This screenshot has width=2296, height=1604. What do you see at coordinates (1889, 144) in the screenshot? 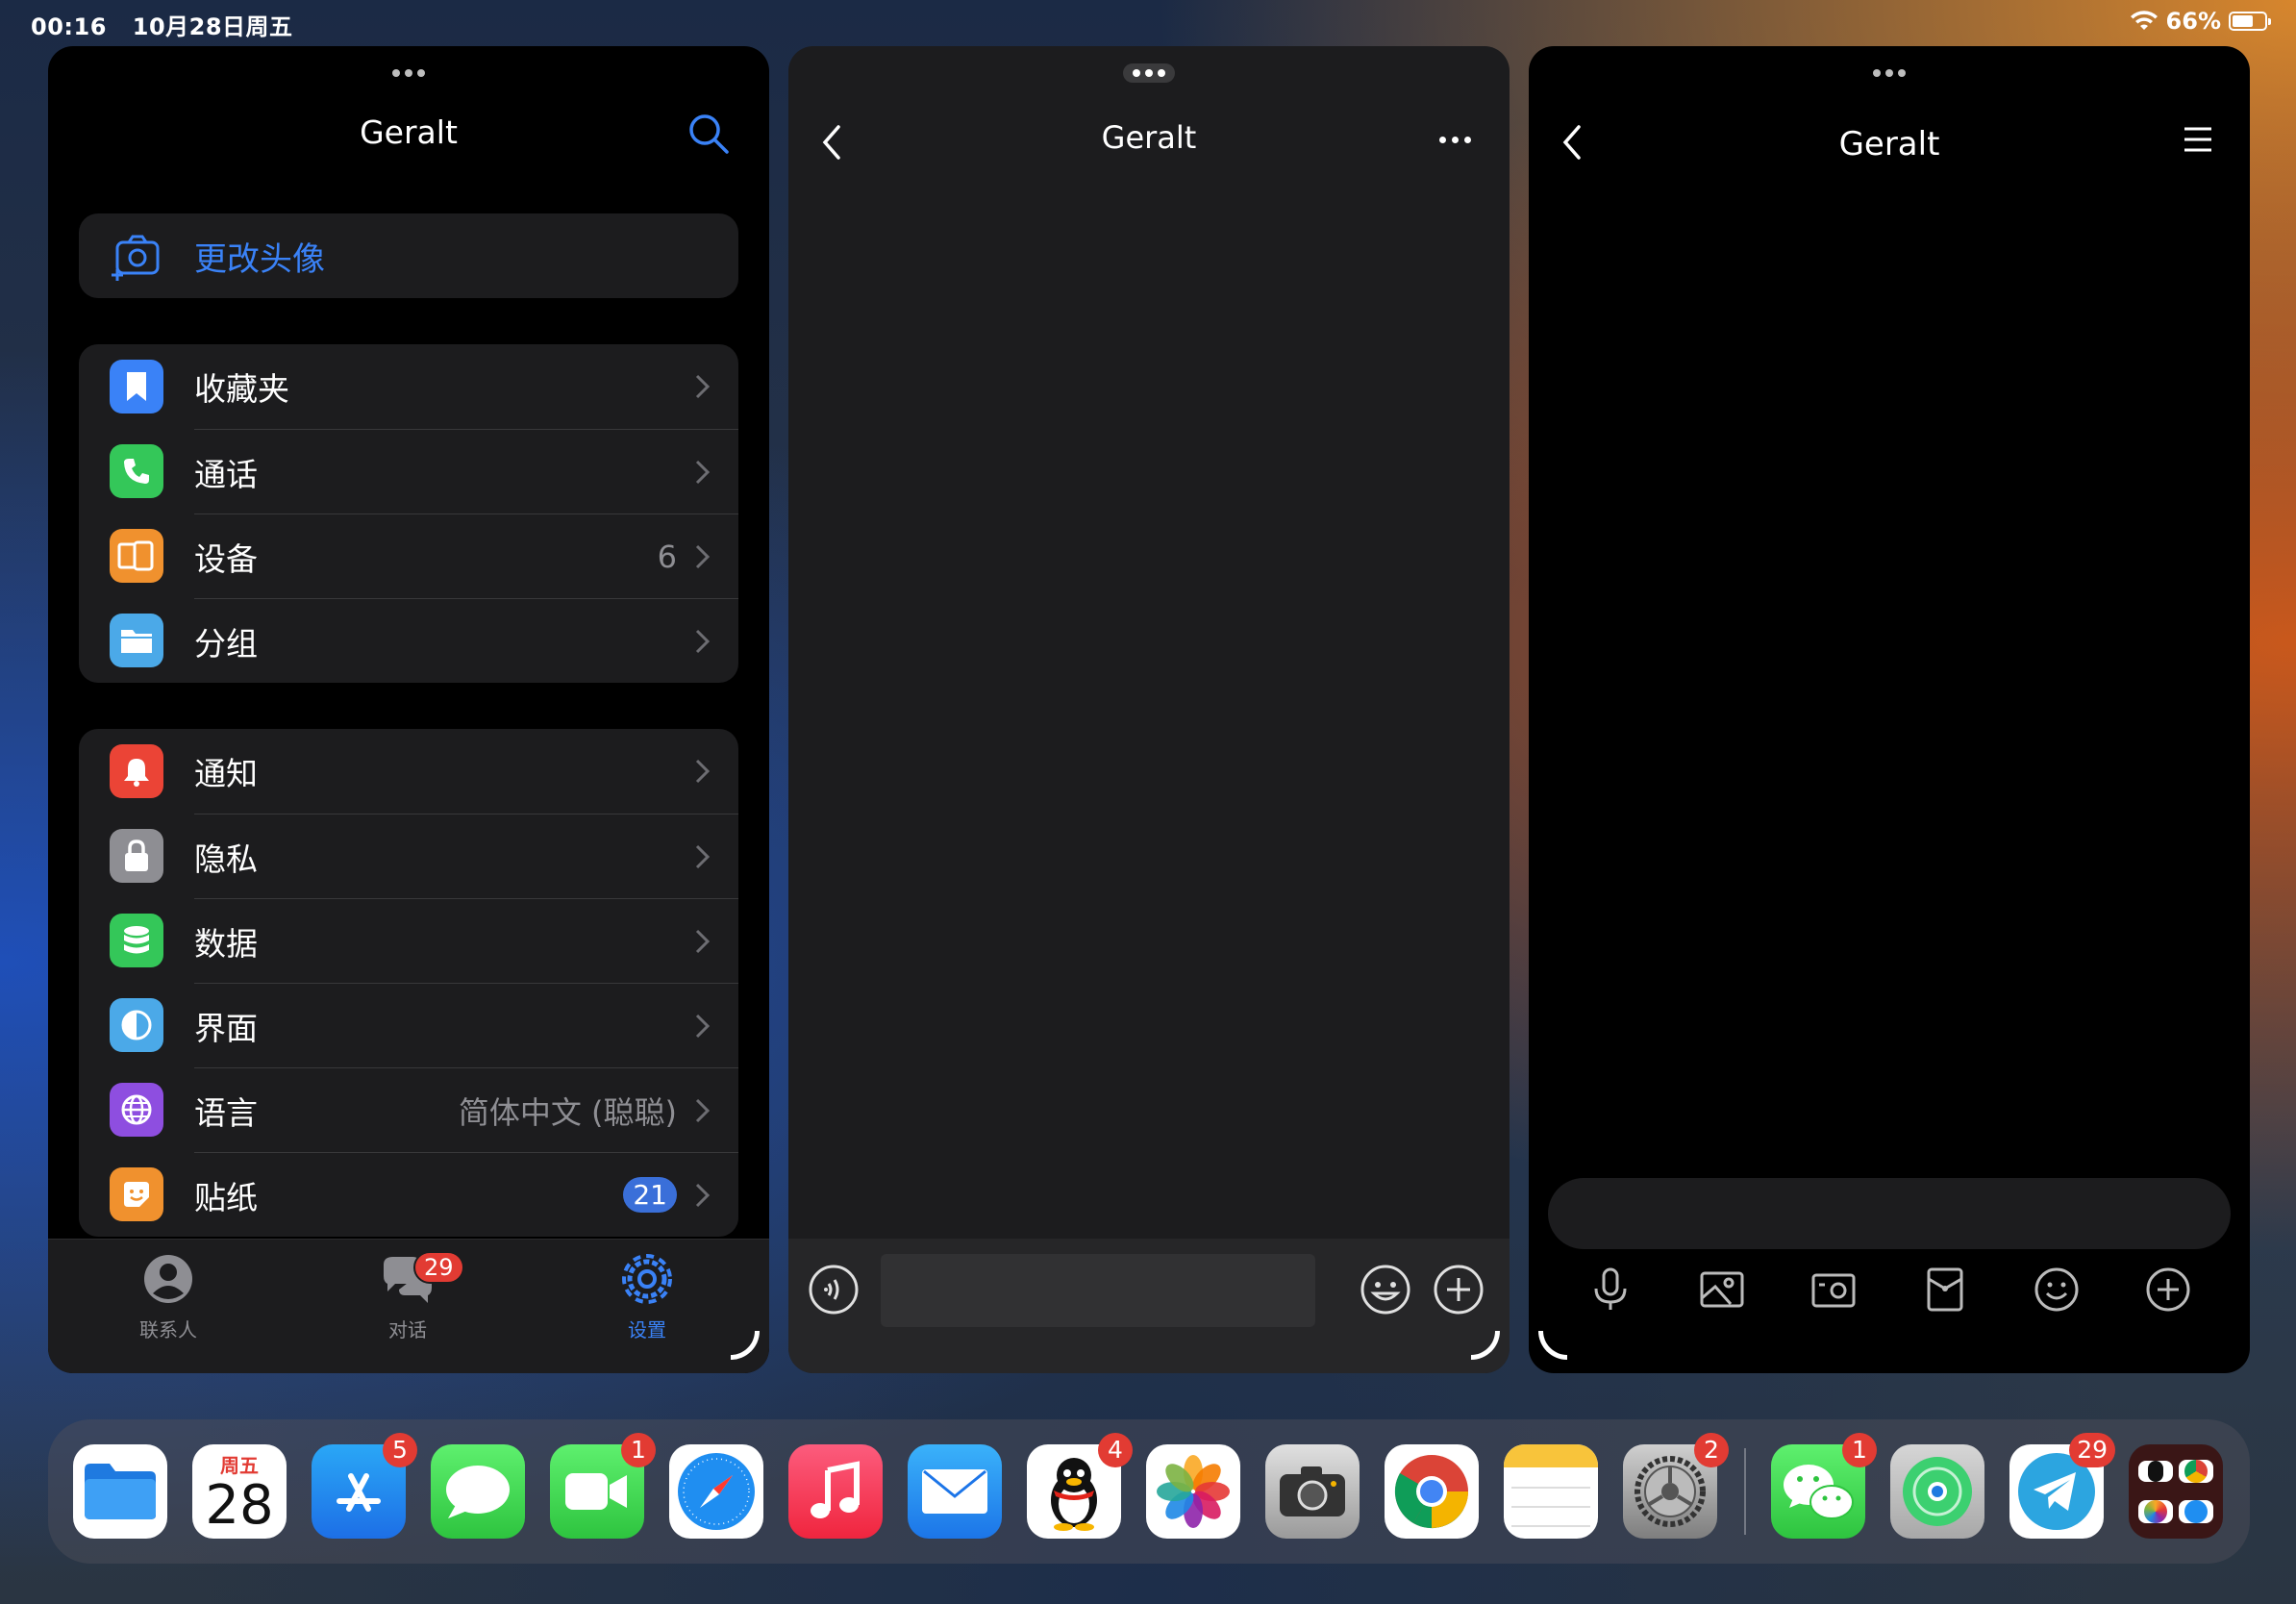
I see `qq-chat-title: Geralt` at bounding box center [1889, 144].